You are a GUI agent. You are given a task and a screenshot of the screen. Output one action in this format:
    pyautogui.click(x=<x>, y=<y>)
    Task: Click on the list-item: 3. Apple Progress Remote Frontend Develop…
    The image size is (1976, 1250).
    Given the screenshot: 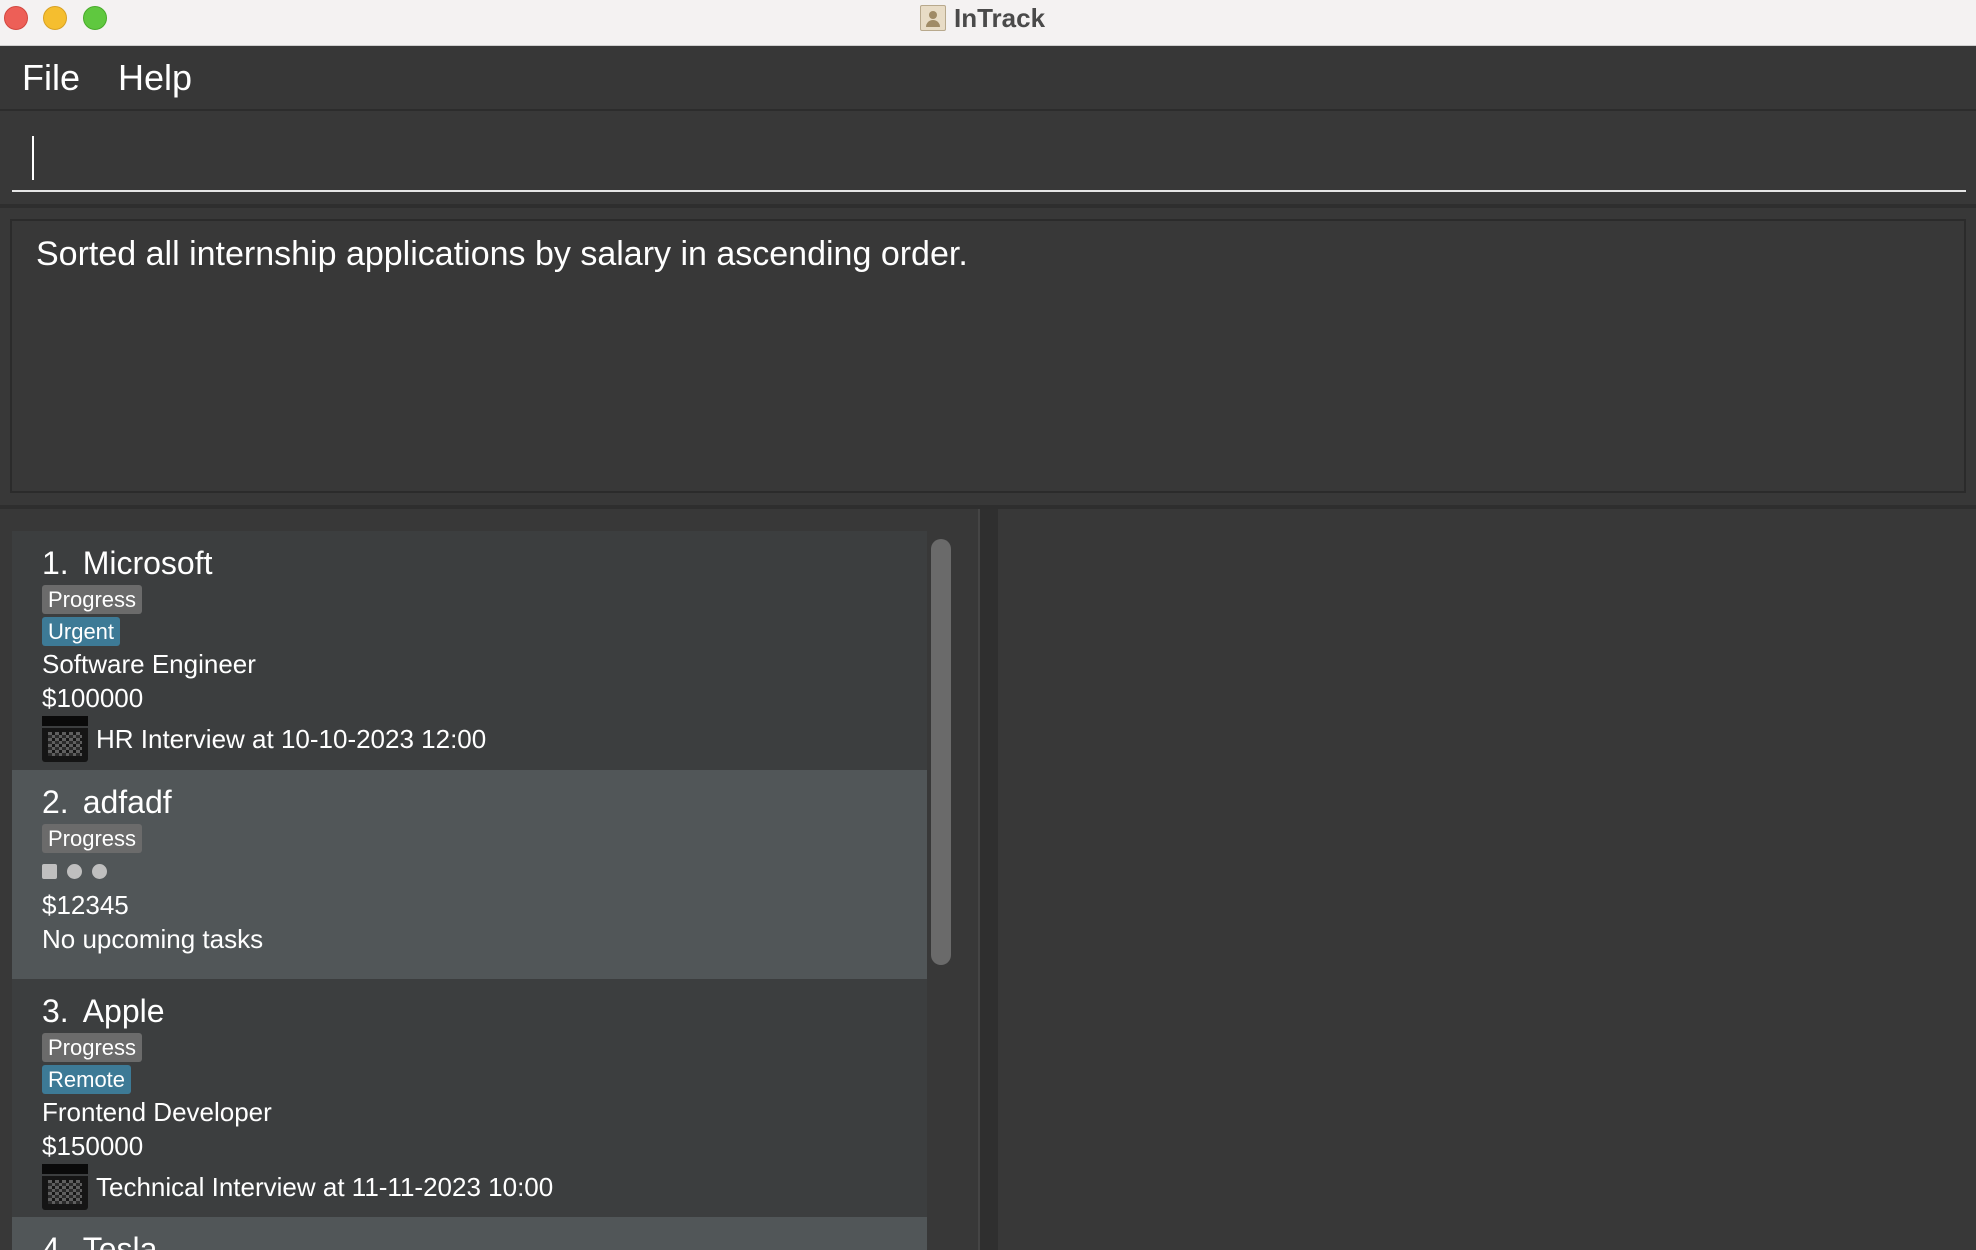 What is the action you would take?
    pyautogui.click(x=469, y=1098)
    